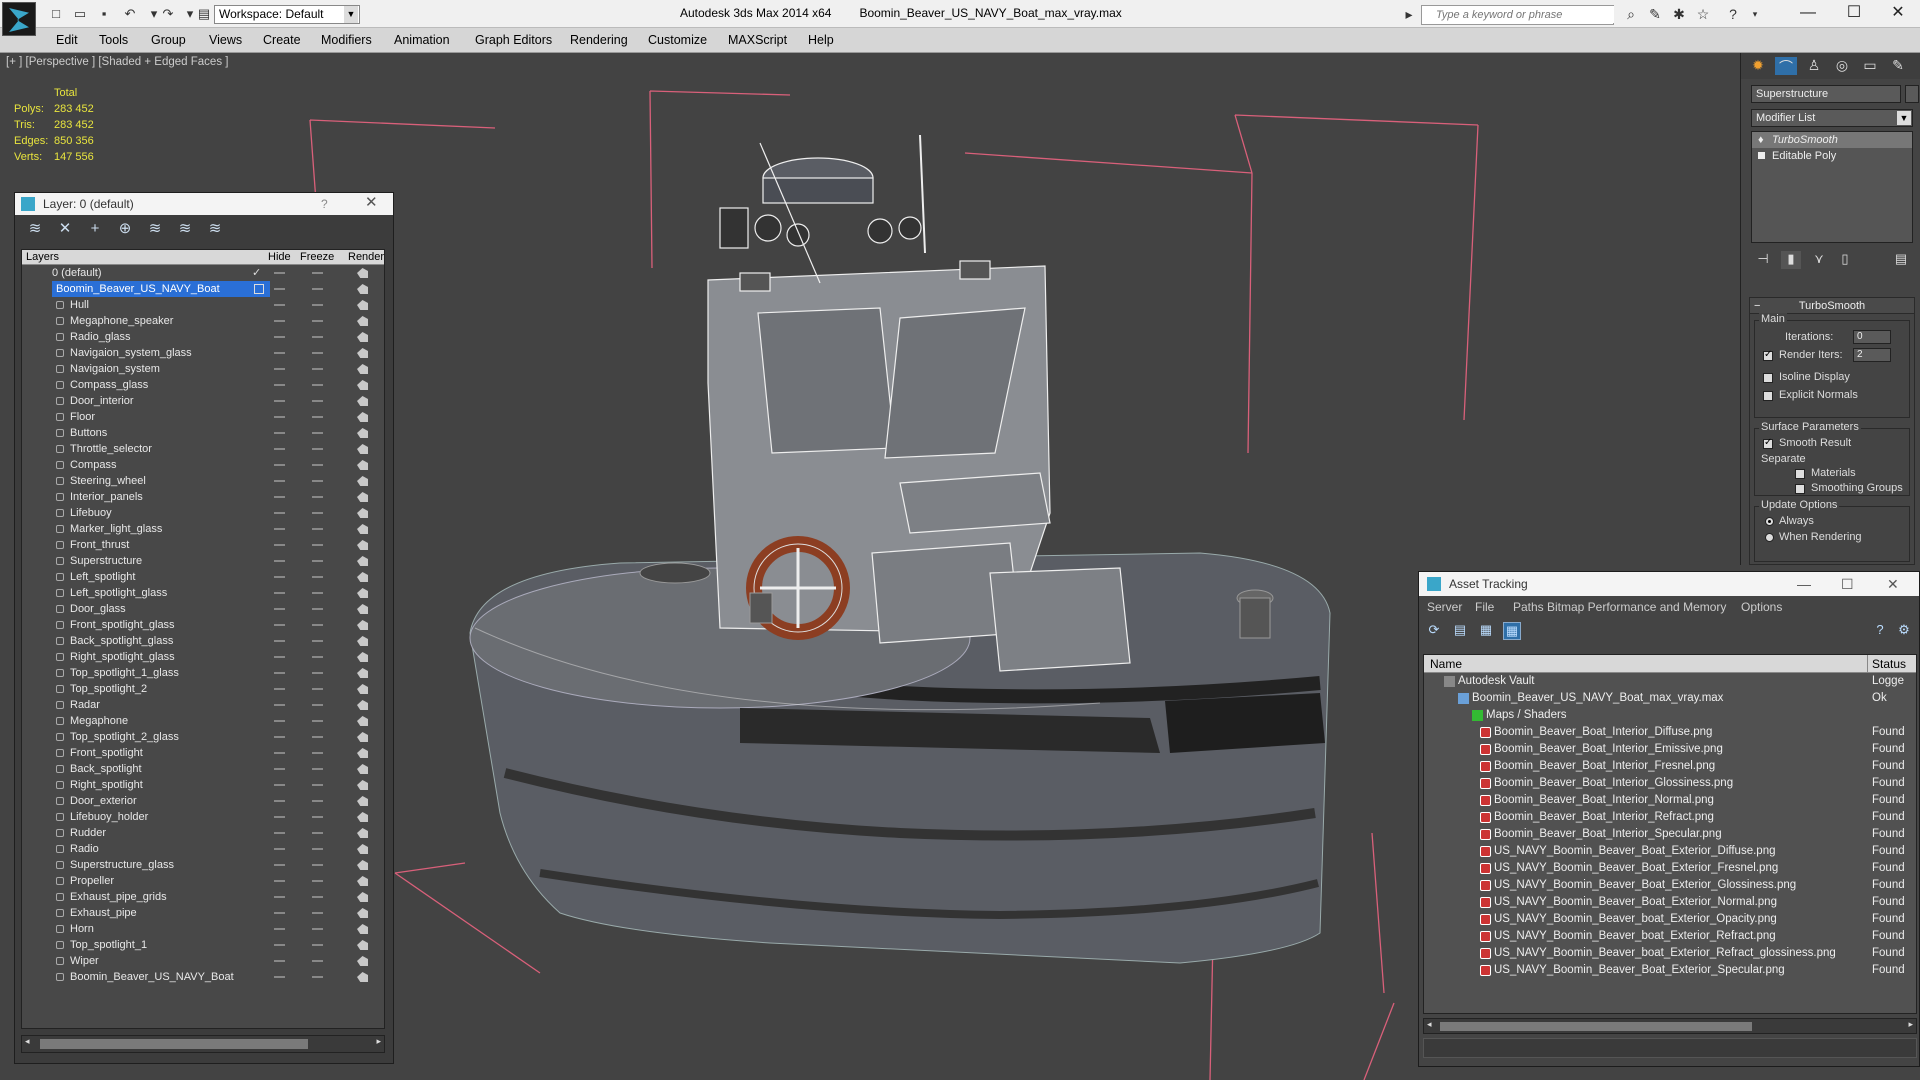 The width and height of the screenshot is (1920, 1080). What do you see at coordinates (1800, 474) in the screenshot?
I see `materials-checkbox` at bounding box center [1800, 474].